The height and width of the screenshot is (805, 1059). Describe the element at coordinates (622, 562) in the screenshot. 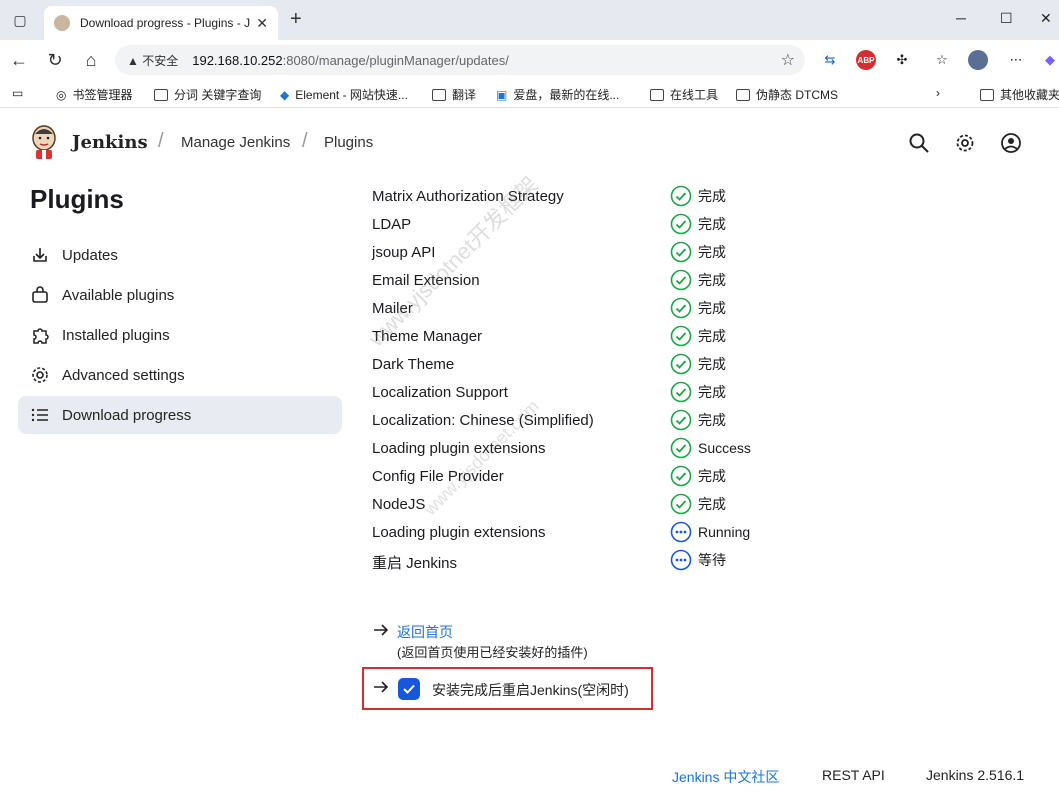

I see `plugin-row: 重启 Jenkins 等待` at that location.